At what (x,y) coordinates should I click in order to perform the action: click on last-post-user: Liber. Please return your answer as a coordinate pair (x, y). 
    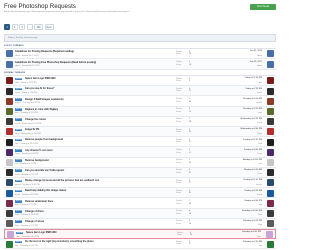
    Looking at the image, I should click on (259, 237).